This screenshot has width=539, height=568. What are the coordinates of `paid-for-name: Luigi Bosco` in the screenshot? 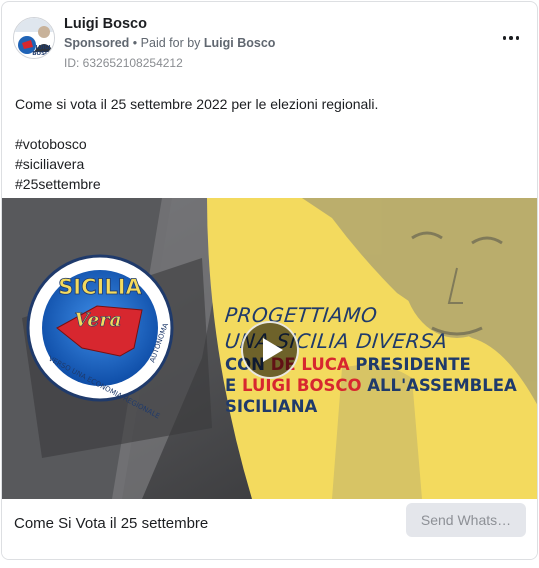 It's located at (239, 43).